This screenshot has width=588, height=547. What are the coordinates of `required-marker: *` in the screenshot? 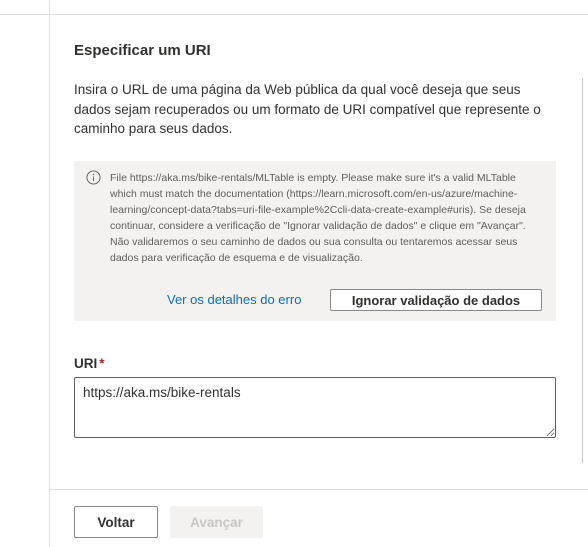 It's located at (102, 363).